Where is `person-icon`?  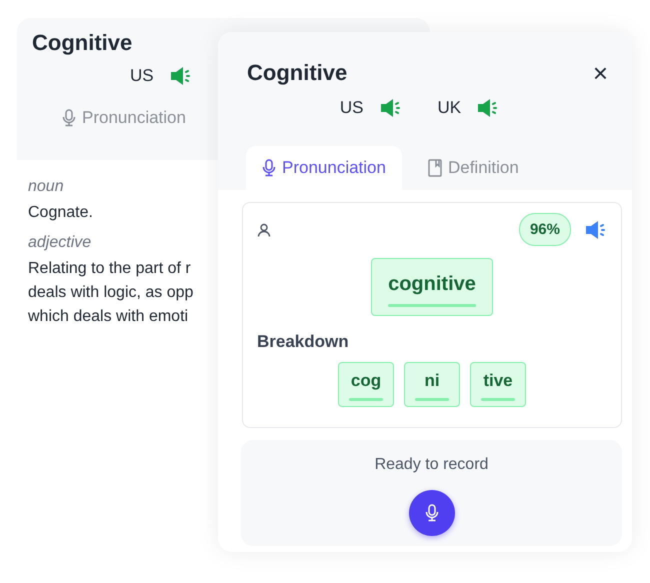
person-icon is located at coordinates (264, 229).